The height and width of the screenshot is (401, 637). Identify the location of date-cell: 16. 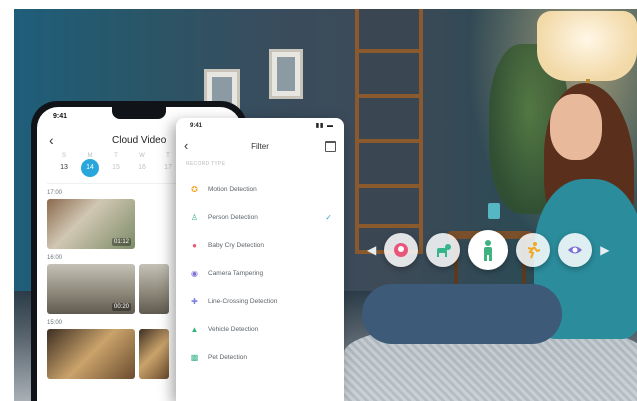
(142, 168).